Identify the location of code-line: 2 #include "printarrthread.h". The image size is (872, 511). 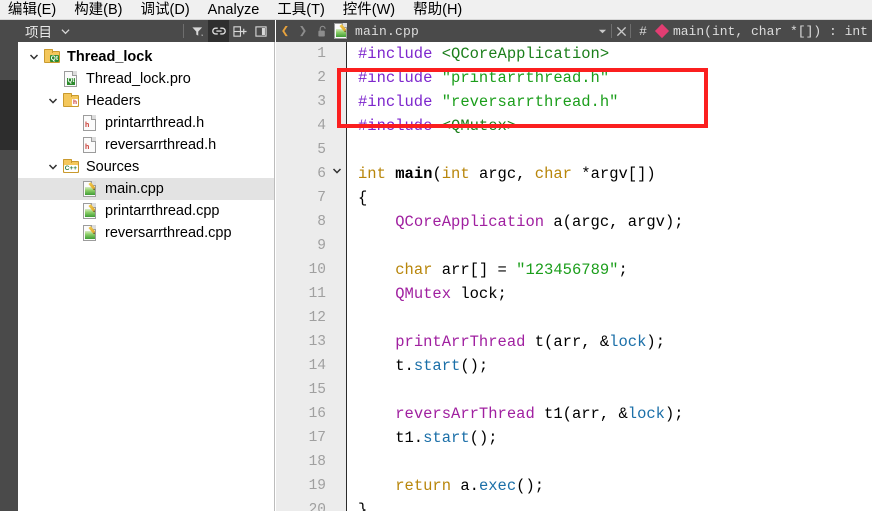
(574, 78).